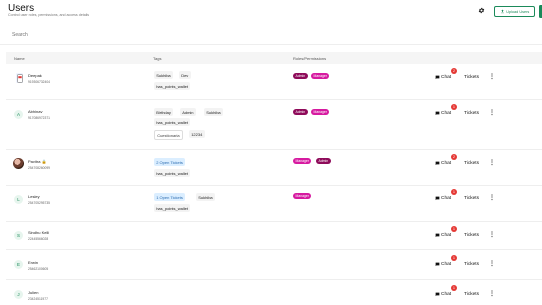 This screenshot has height=305, width=542. Describe the element at coordinates (188, 112) in the screenshot. I see `tag: Admin` at that location.